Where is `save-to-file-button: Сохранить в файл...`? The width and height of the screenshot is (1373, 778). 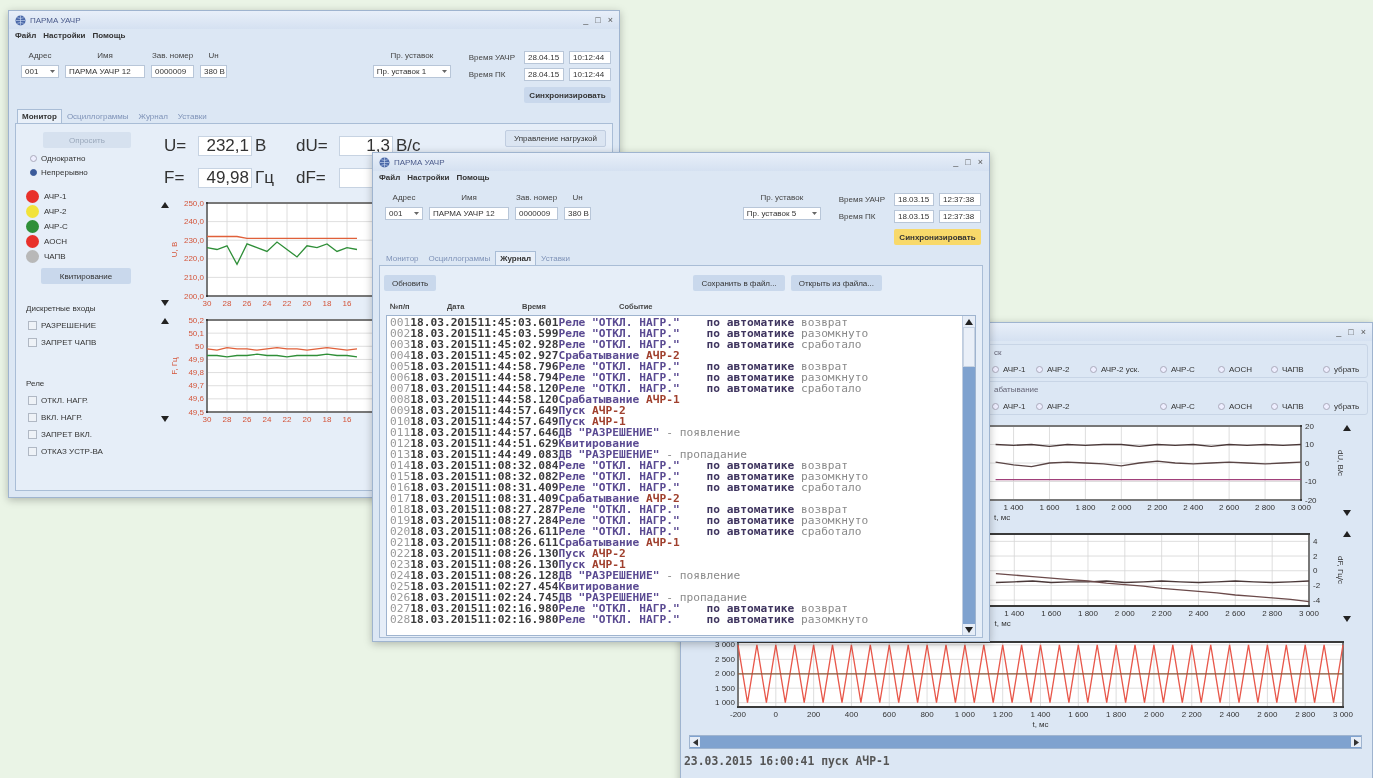
save-to-file-button: Сохранить в файл... is located at coordinates (739, 283).